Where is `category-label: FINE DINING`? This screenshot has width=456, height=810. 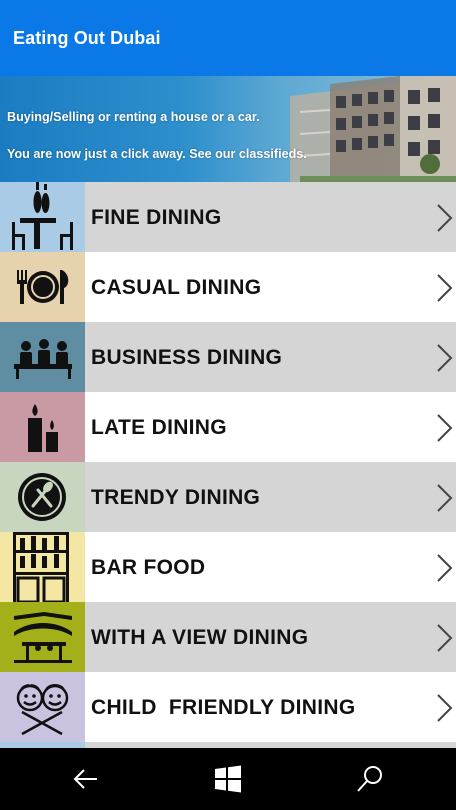 category-label: FINE DINING is located at coordinates (156, 217).